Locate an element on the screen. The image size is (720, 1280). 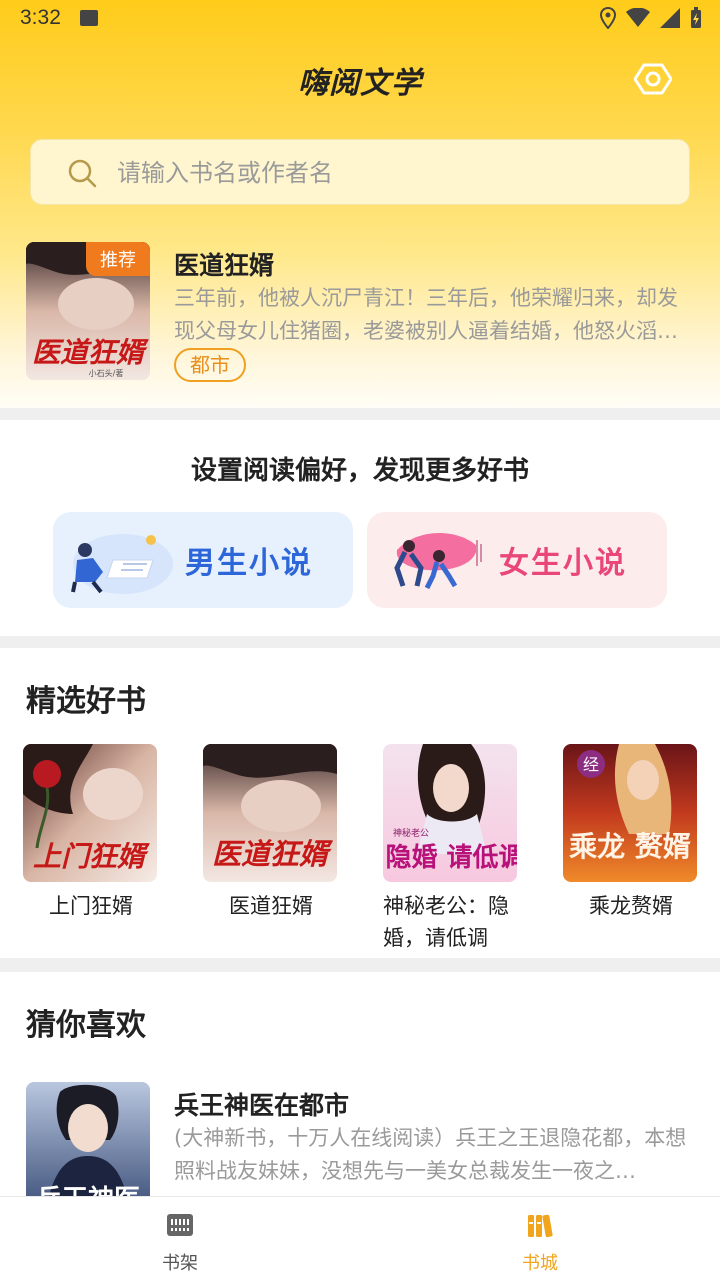
image-notification-icon is located at coordinates (89, 18).